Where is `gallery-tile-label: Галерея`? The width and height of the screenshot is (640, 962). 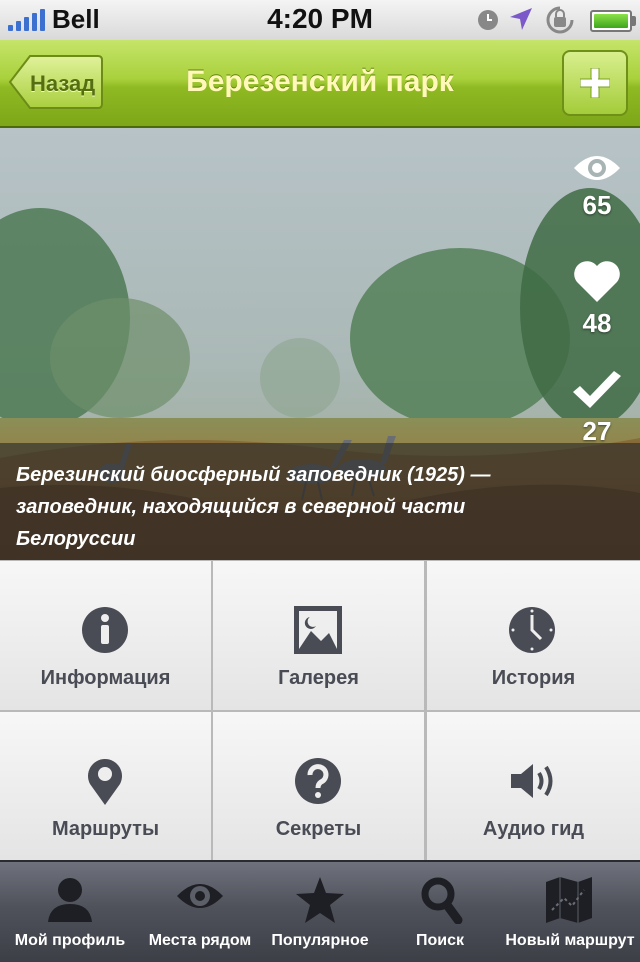
gallery-tile-label: Галерея is located at coordinates (318, 678).